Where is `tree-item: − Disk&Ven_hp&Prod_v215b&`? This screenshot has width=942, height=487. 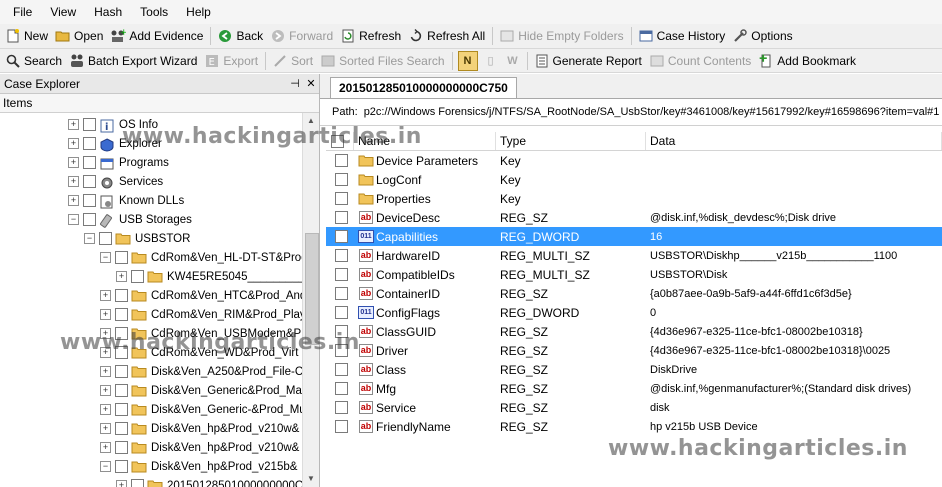
tree-item: − Disk&Ven_hp&Prod_v215b& is located at coordinates (198, 466).